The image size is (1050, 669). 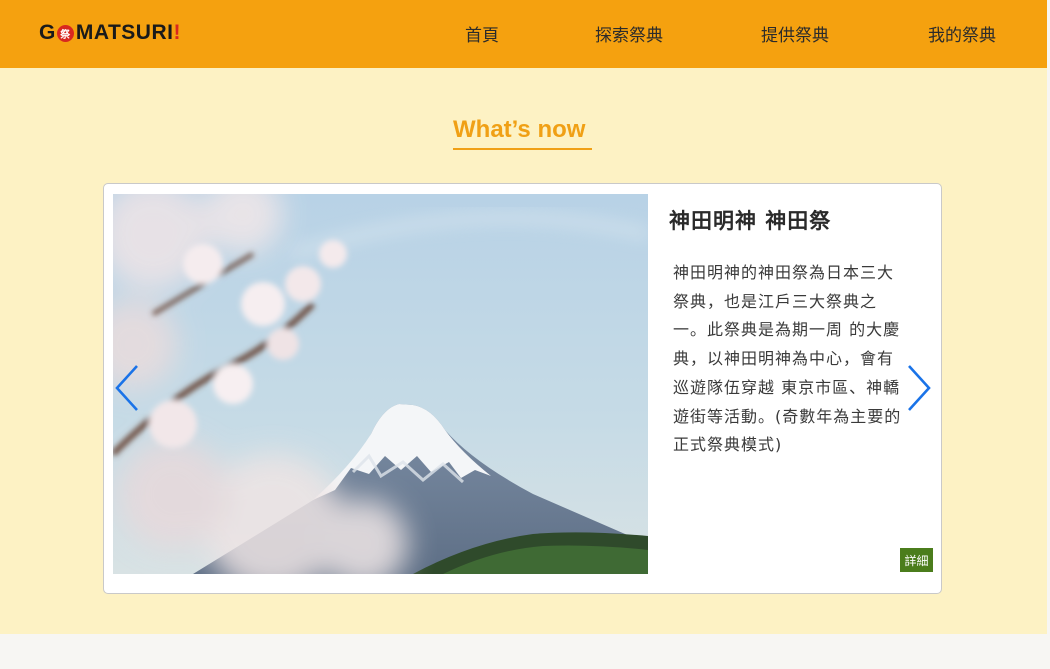 I want to click on nav-home-link: 首頁, so click(x=482, y=33).